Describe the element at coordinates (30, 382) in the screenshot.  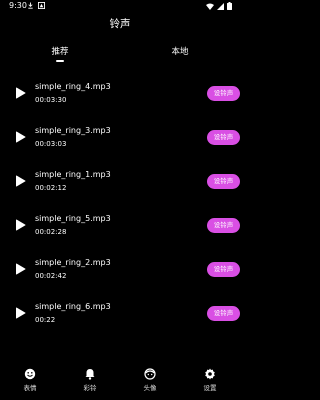
I see `nav-item-emoji: 表情` at that location.